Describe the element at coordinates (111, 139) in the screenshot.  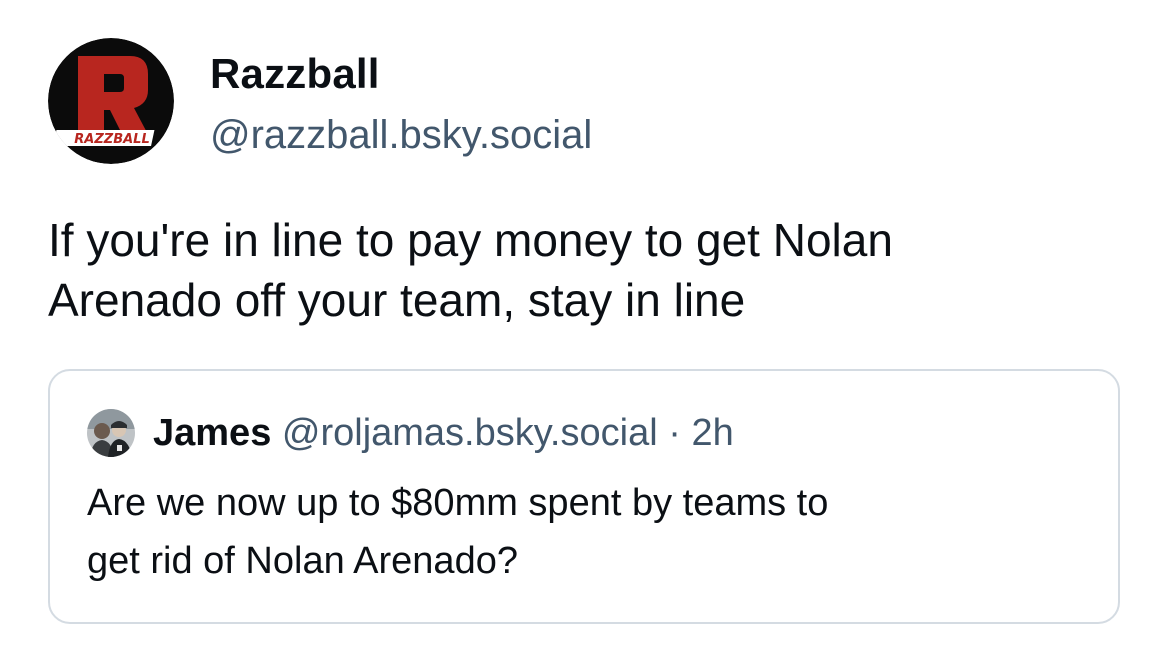
I see `avatar-wordmark: RAZZBALL` at that location.